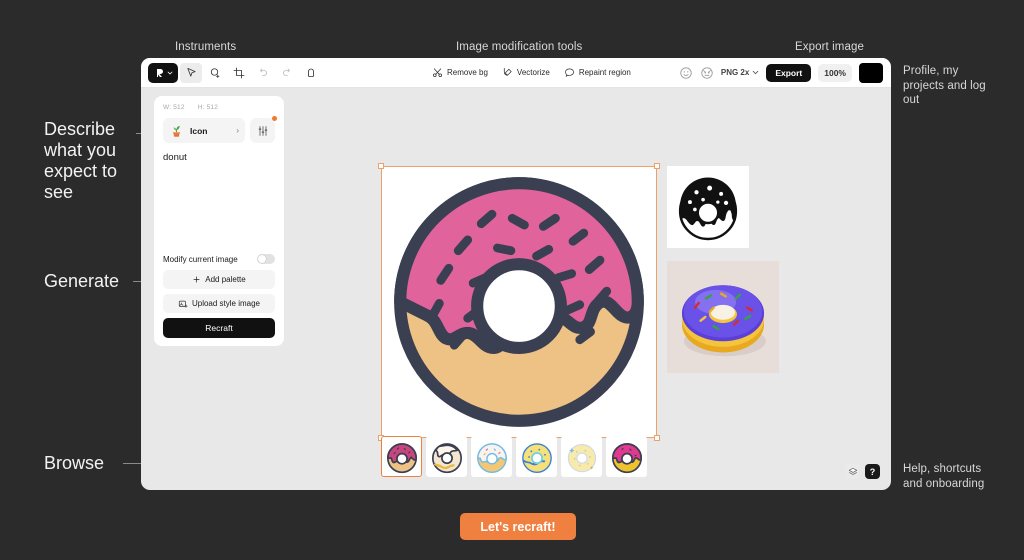 The width and height of the screenshot is (1024, 560). I want to click on lets-recraft-cta-button: Let's recraft!, so click(518, 526).